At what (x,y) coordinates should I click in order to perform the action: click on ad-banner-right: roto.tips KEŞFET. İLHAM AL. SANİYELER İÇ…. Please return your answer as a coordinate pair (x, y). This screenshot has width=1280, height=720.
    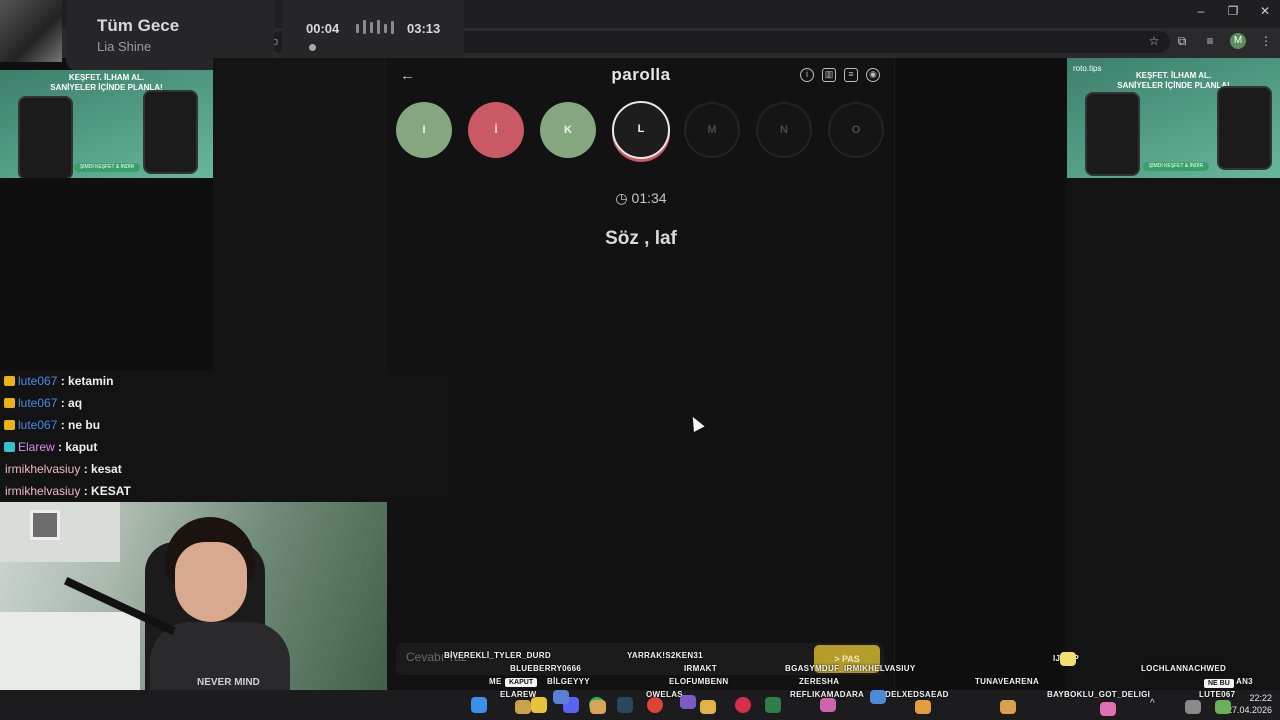
    Looking at the image, I should click on (1173, 118).